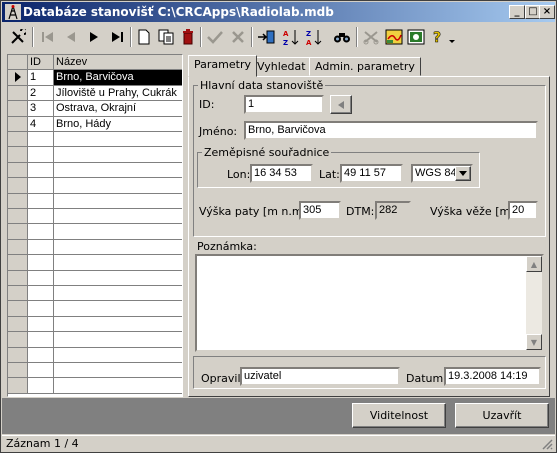 This screenshot has width=557, height=453. I want to click on import-icon, so click(266, 37).